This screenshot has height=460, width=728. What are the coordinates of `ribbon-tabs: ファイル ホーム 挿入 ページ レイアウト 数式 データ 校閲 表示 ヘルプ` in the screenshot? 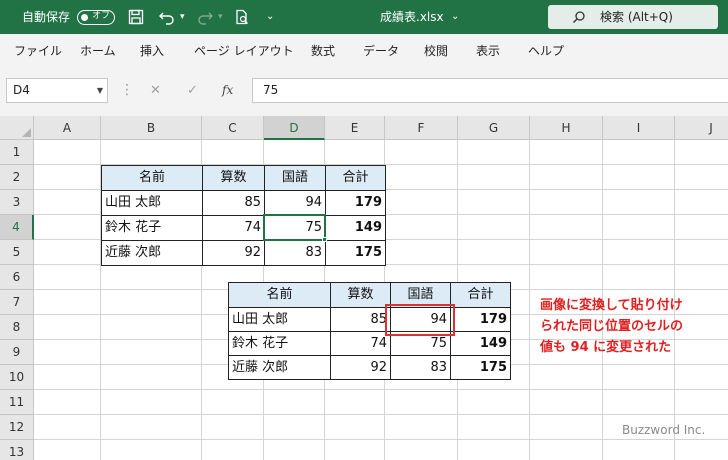 It's located at (364, 51).